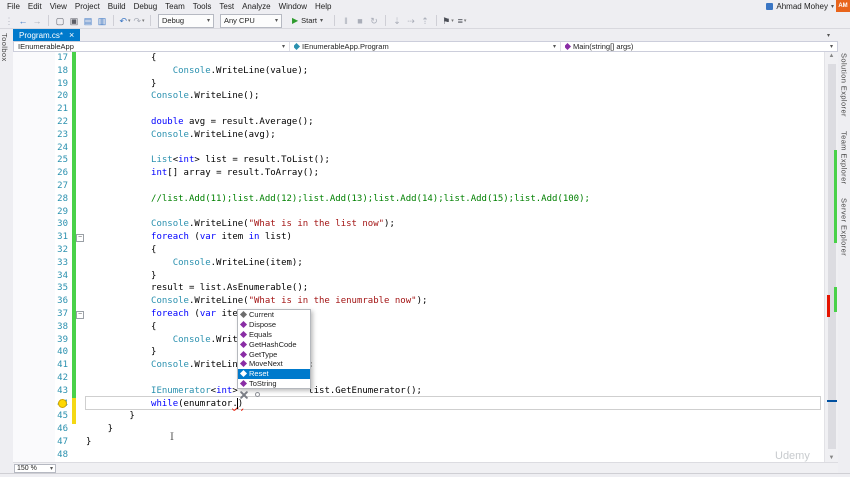  What do you see at coordinates (87, 6) in the screenshot?
I see `menu-project: Project` at bounding box center [87, 6].